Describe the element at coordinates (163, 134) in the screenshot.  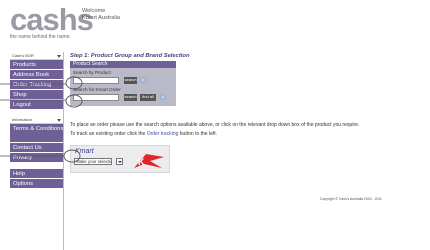
I see `order-tracking-link: Order tracking` at that location.